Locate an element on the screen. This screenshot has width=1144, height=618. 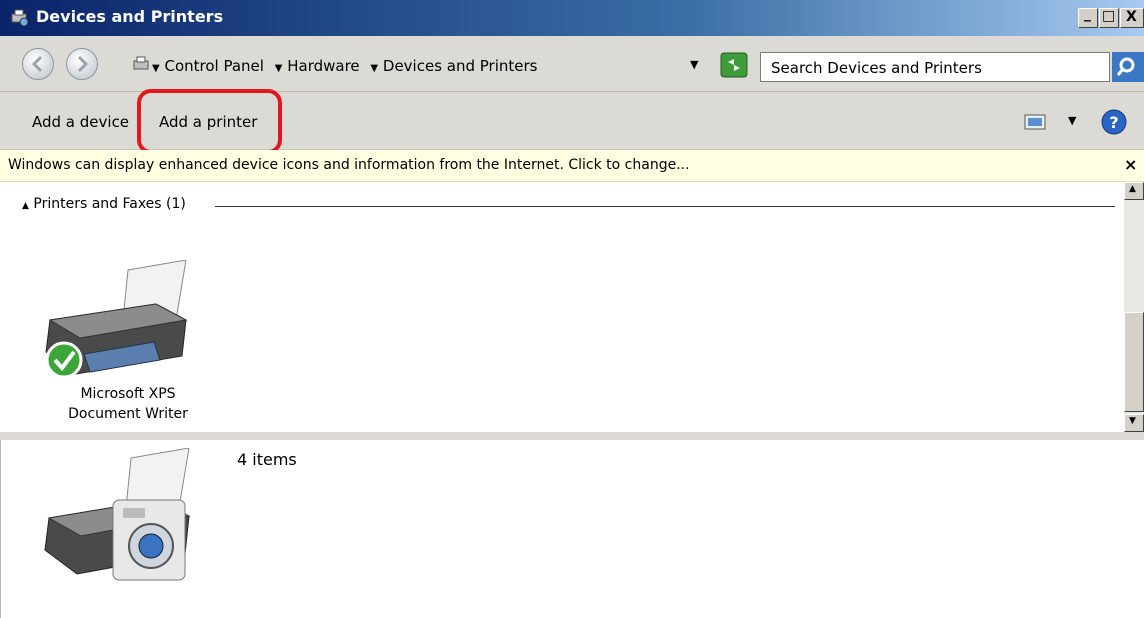
refresh-icon is located at coordinates (734, 65).